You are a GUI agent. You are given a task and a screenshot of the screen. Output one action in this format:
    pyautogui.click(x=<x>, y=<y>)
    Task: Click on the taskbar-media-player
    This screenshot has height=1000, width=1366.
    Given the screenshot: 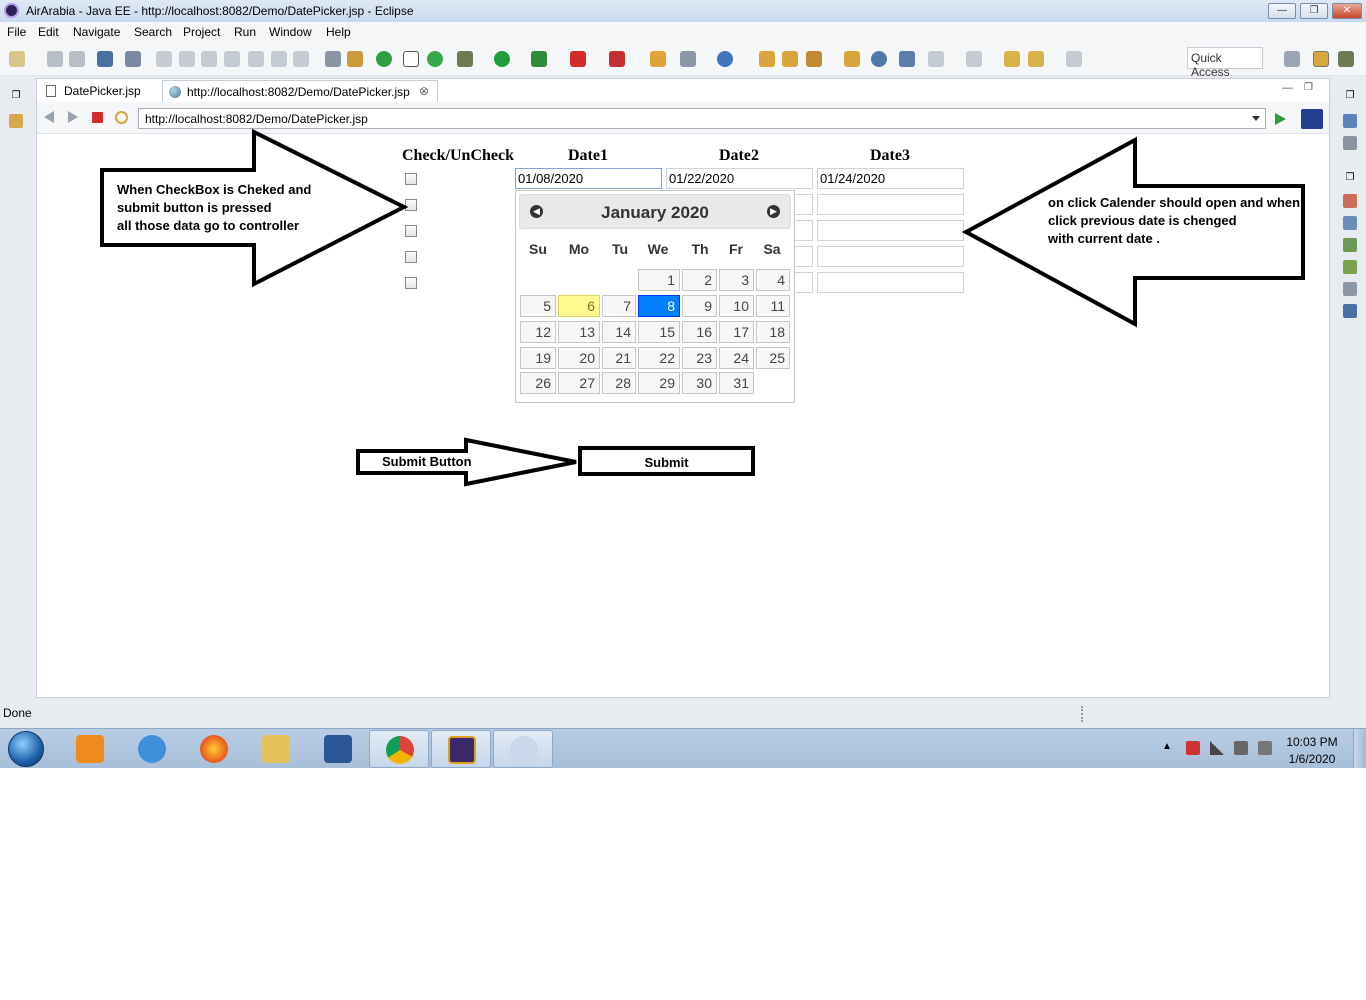 What is the action you would take?
    pyautogui.click(x=90, y=749)
    